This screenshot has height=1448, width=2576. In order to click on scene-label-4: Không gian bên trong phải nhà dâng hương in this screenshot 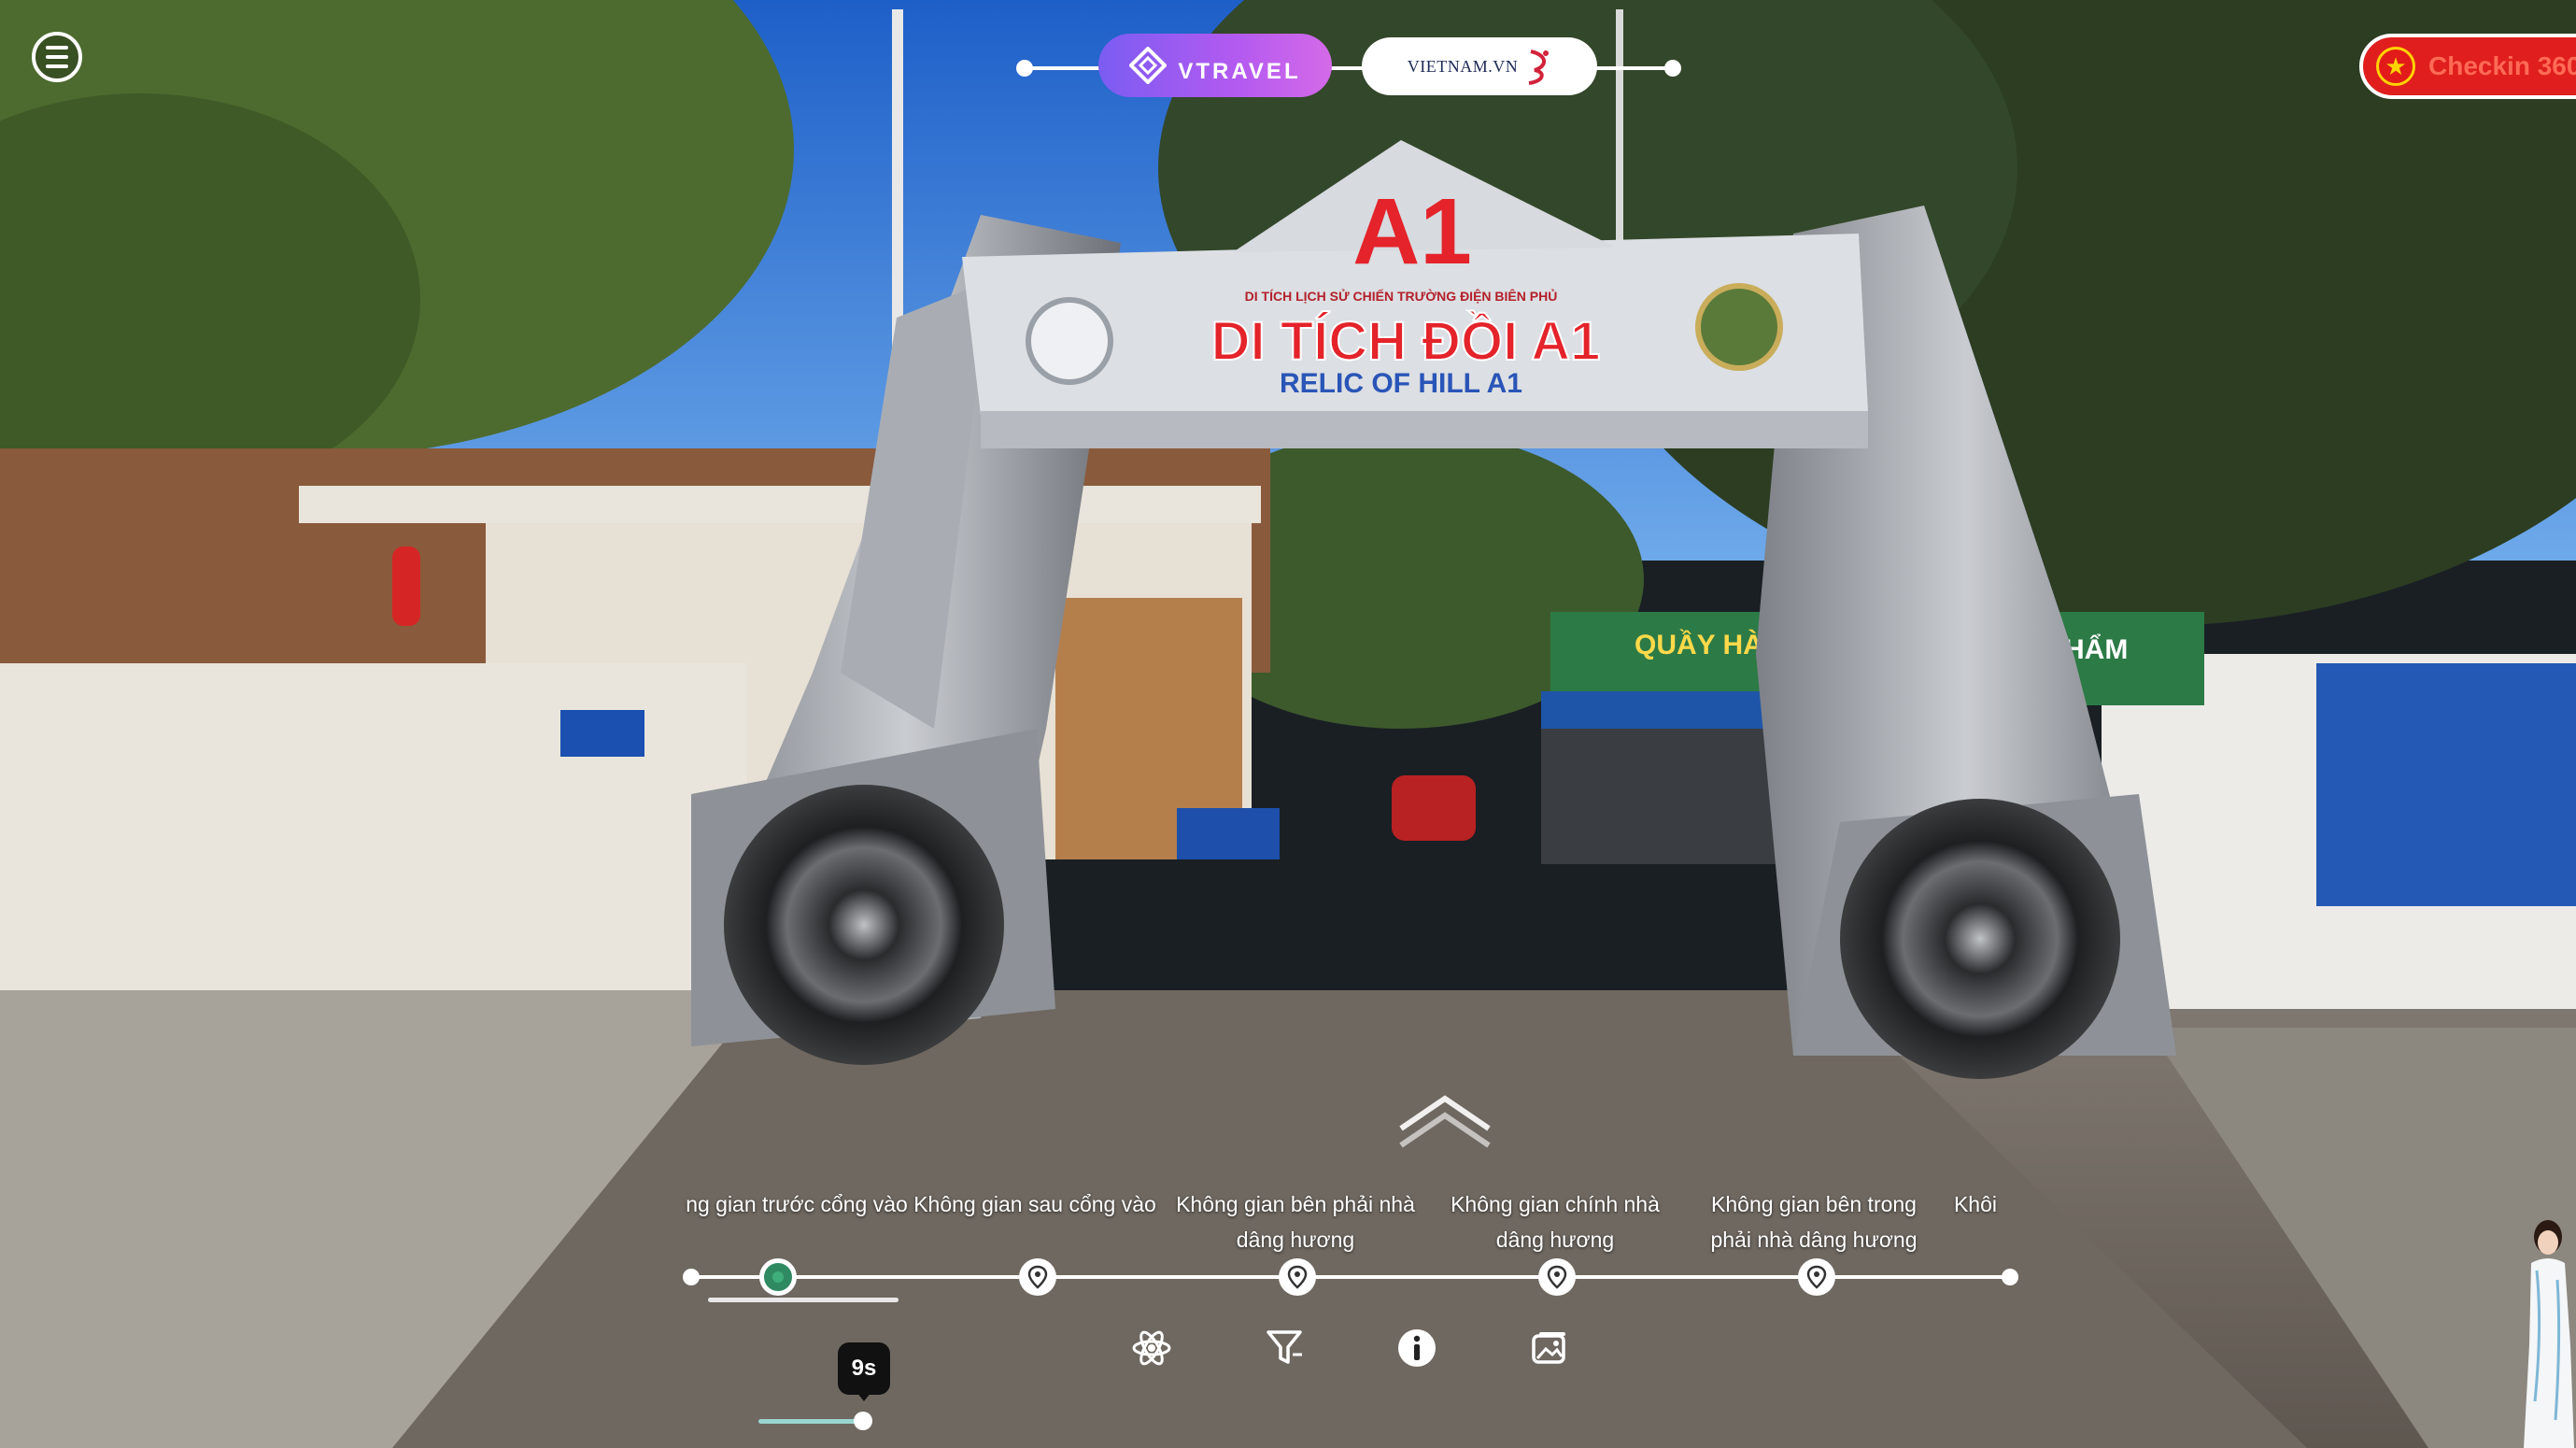, I will do `click(1813, 1222)`.